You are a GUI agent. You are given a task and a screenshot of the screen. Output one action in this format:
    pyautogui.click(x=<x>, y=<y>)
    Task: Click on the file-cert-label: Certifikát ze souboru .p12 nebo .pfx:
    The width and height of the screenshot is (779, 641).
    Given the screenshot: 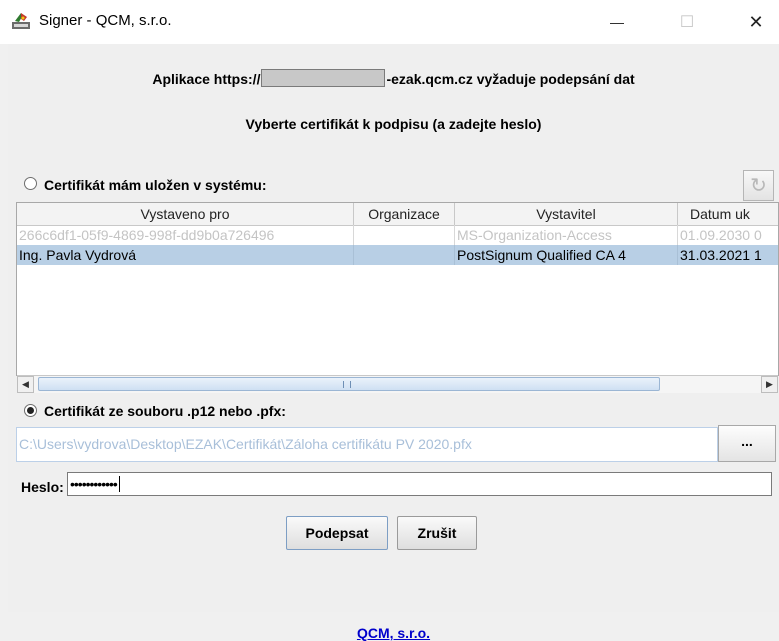 What is the action you would take?
    pyautogui.click(x=165, y=411)
    